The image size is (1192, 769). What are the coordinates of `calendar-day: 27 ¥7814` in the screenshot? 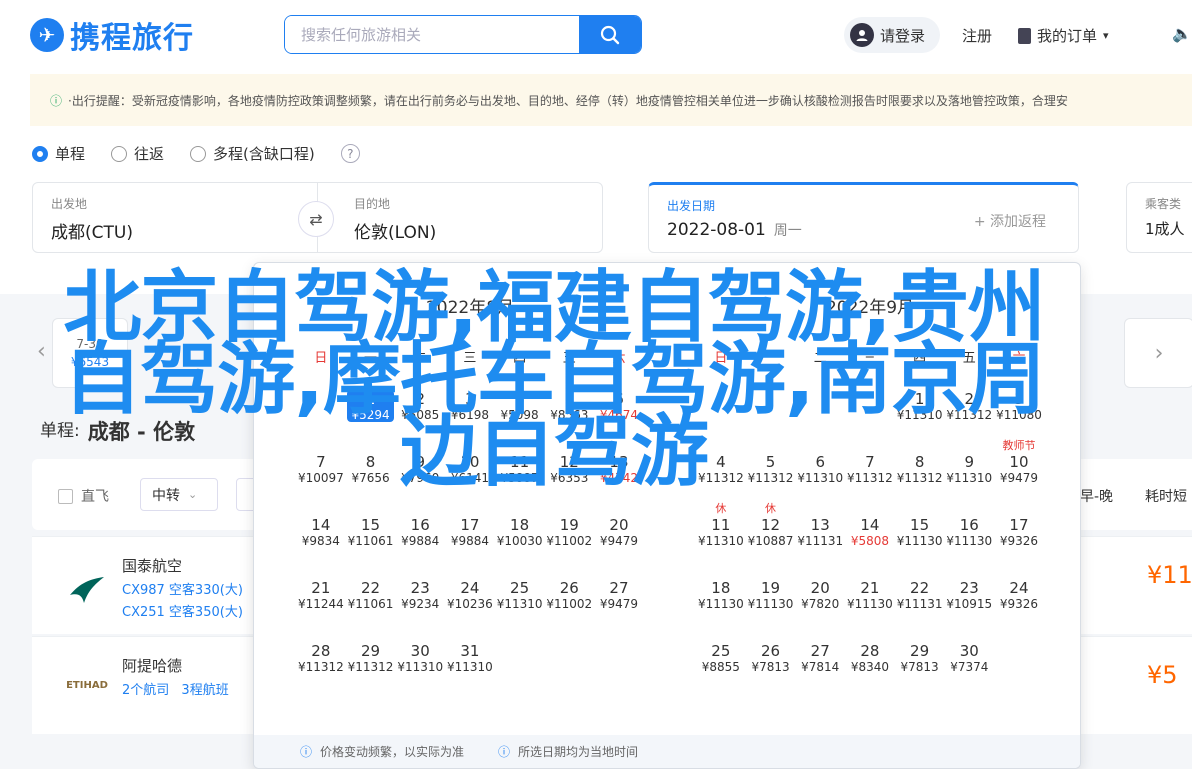 It's located at (820, 659).